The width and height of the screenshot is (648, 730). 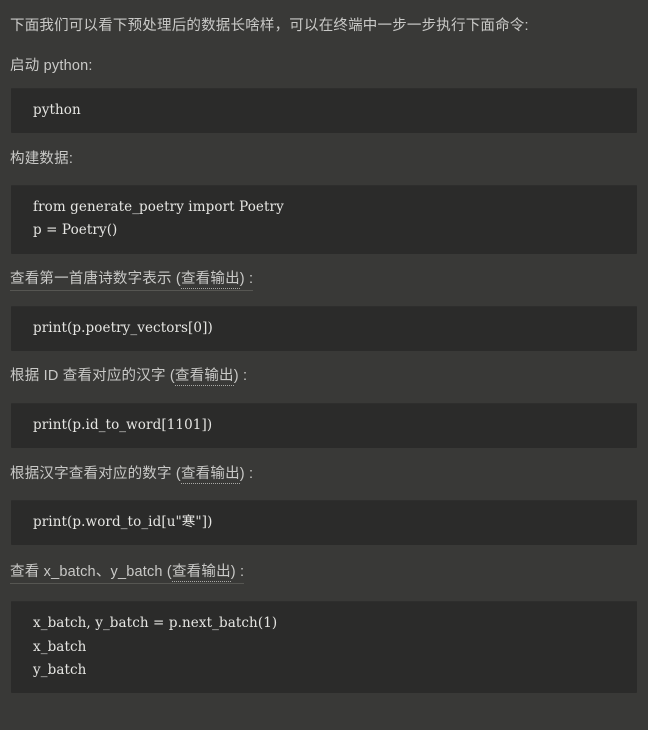 What do you see at coordinates (324, 474) in the screenshot?
I see `section-heading-word-to-id: 根据汉字查看对应的数字 (查看输出) :` at bounding box center [324, 474].